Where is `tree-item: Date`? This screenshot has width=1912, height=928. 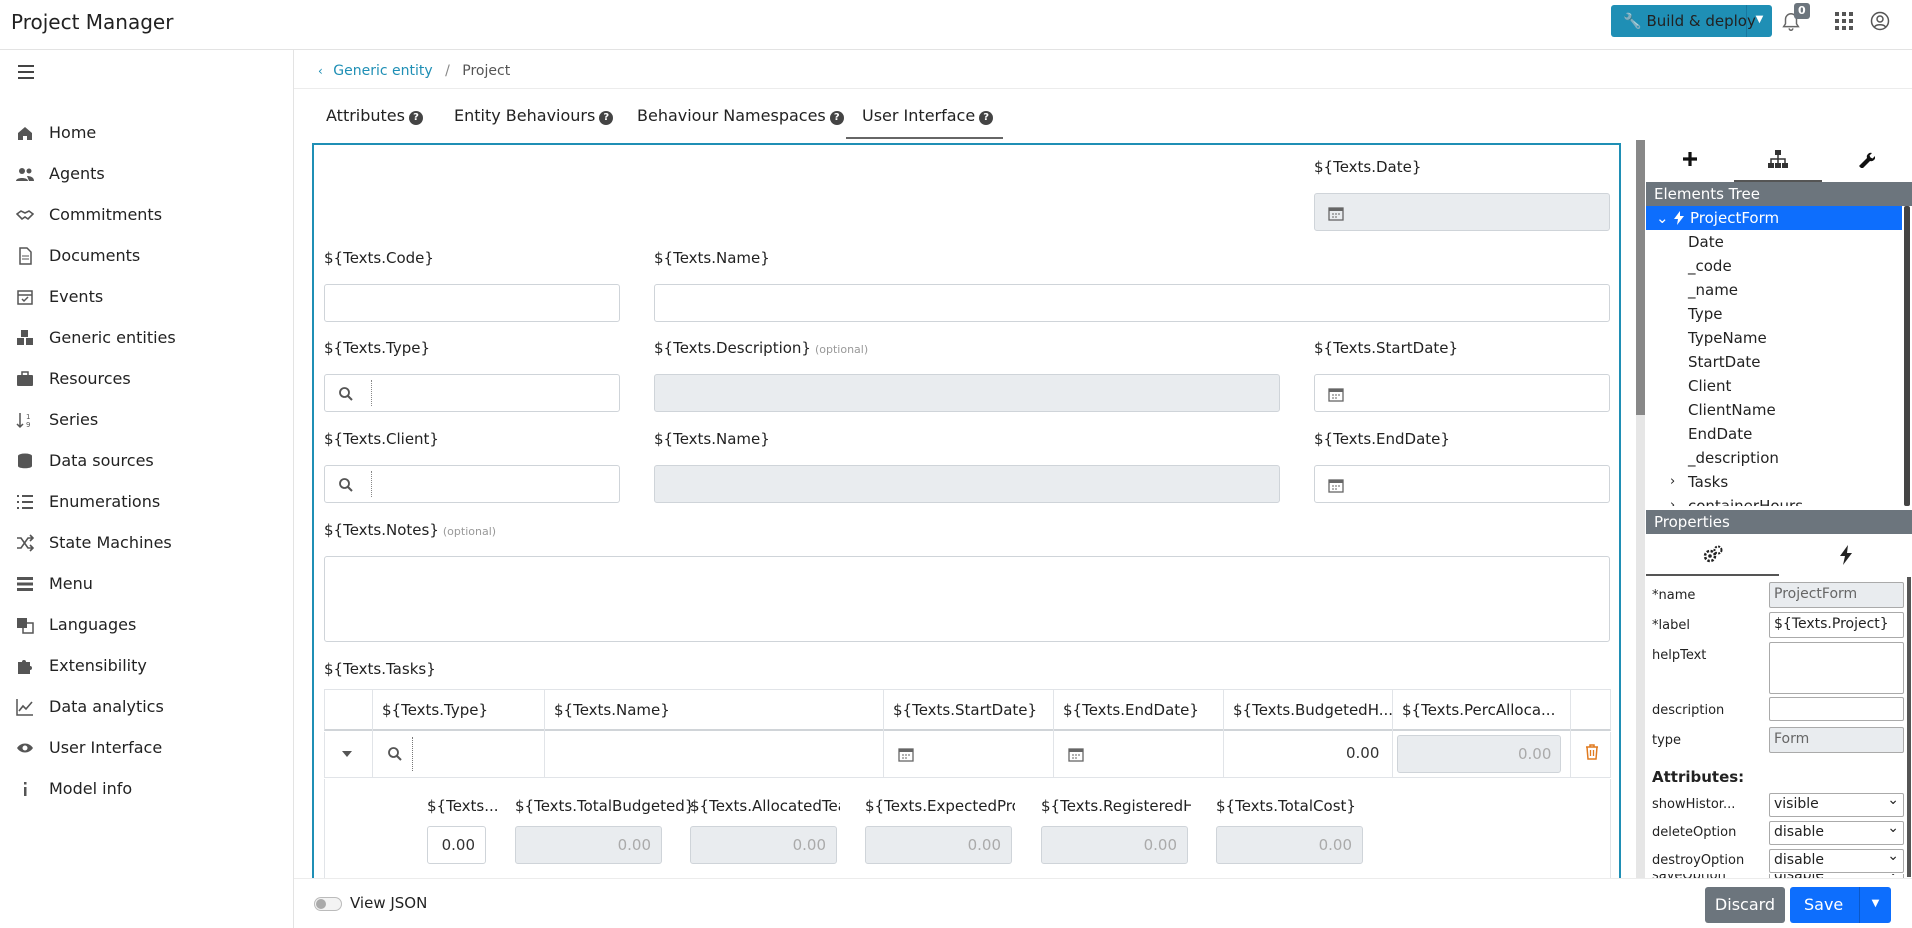
tree-item: Date is located at coordinates (1774, 242).